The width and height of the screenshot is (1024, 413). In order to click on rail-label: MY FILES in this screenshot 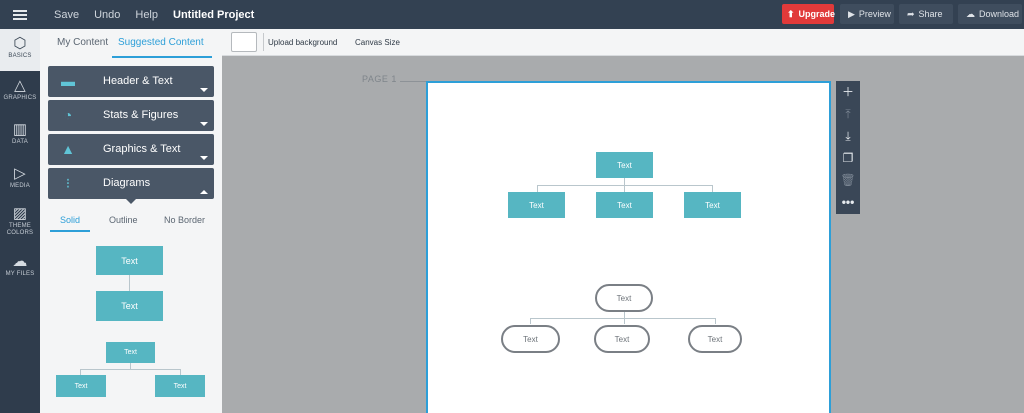, I will do `click(20, 274)`.